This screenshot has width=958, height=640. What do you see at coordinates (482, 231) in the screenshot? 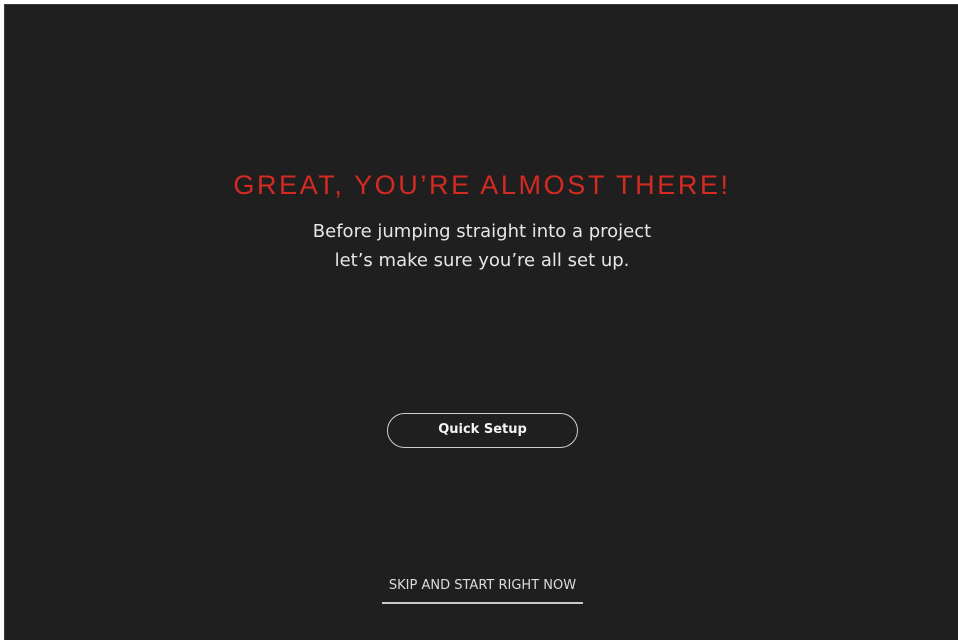
I see `intro-text-line-1: Before jumping straight into a project` at bounding box center [482, 231].